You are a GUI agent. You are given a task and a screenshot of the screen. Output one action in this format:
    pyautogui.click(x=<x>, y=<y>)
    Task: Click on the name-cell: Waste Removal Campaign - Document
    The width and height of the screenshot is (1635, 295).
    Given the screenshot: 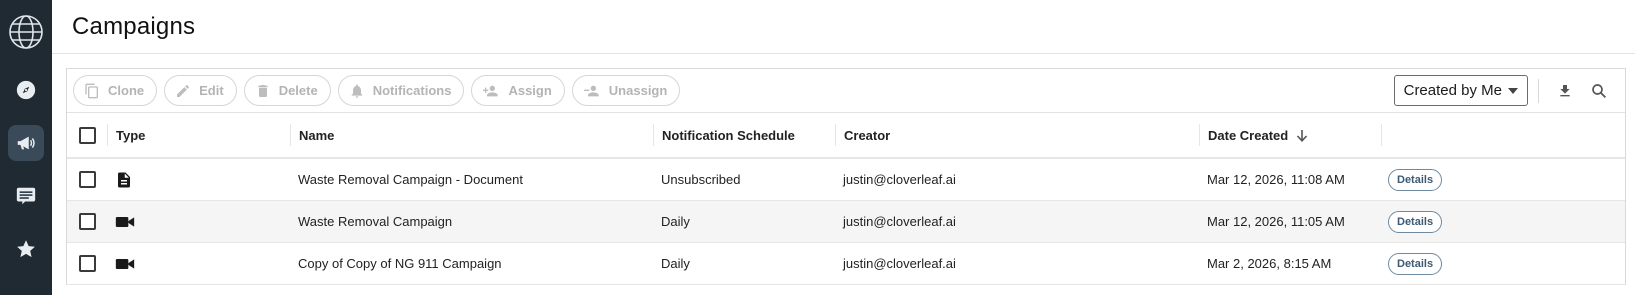 What is the action you would take?
    pyautogui.click(x=410, y=179)
    